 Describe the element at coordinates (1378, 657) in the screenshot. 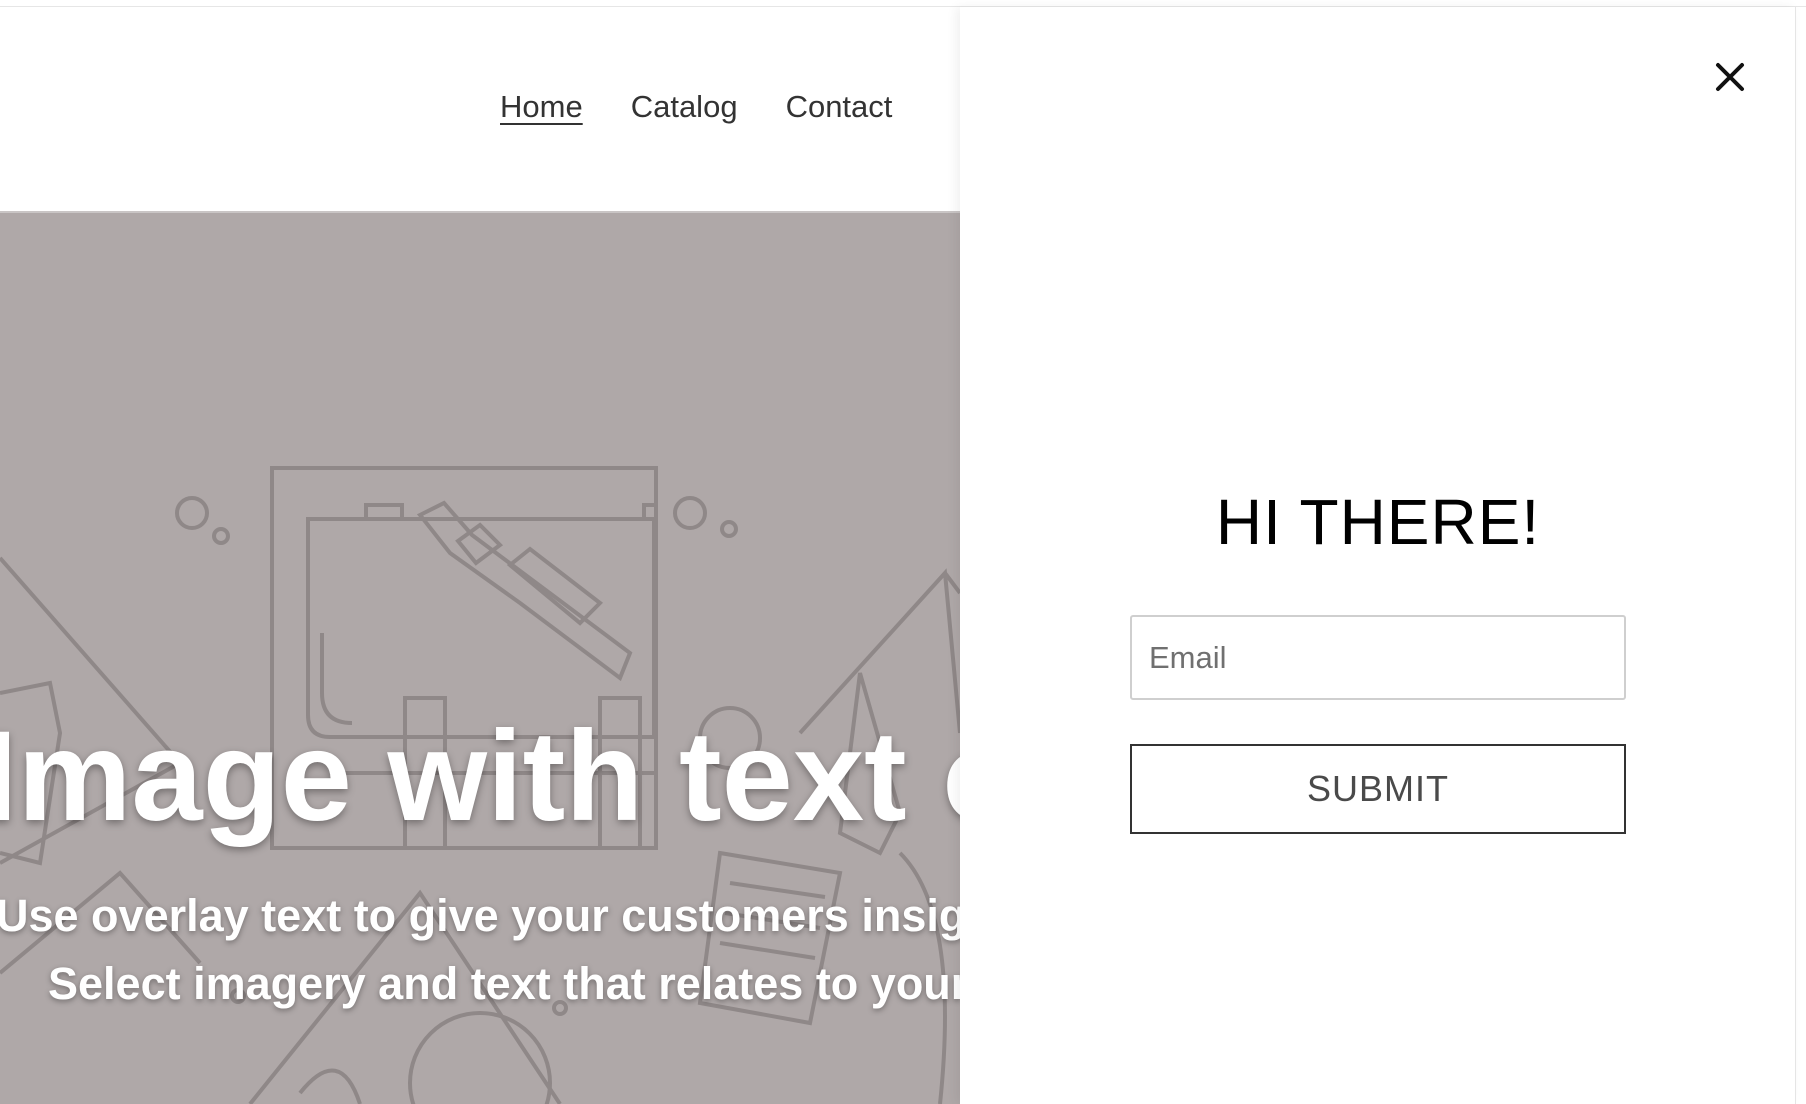

I see `email-field` at that location.